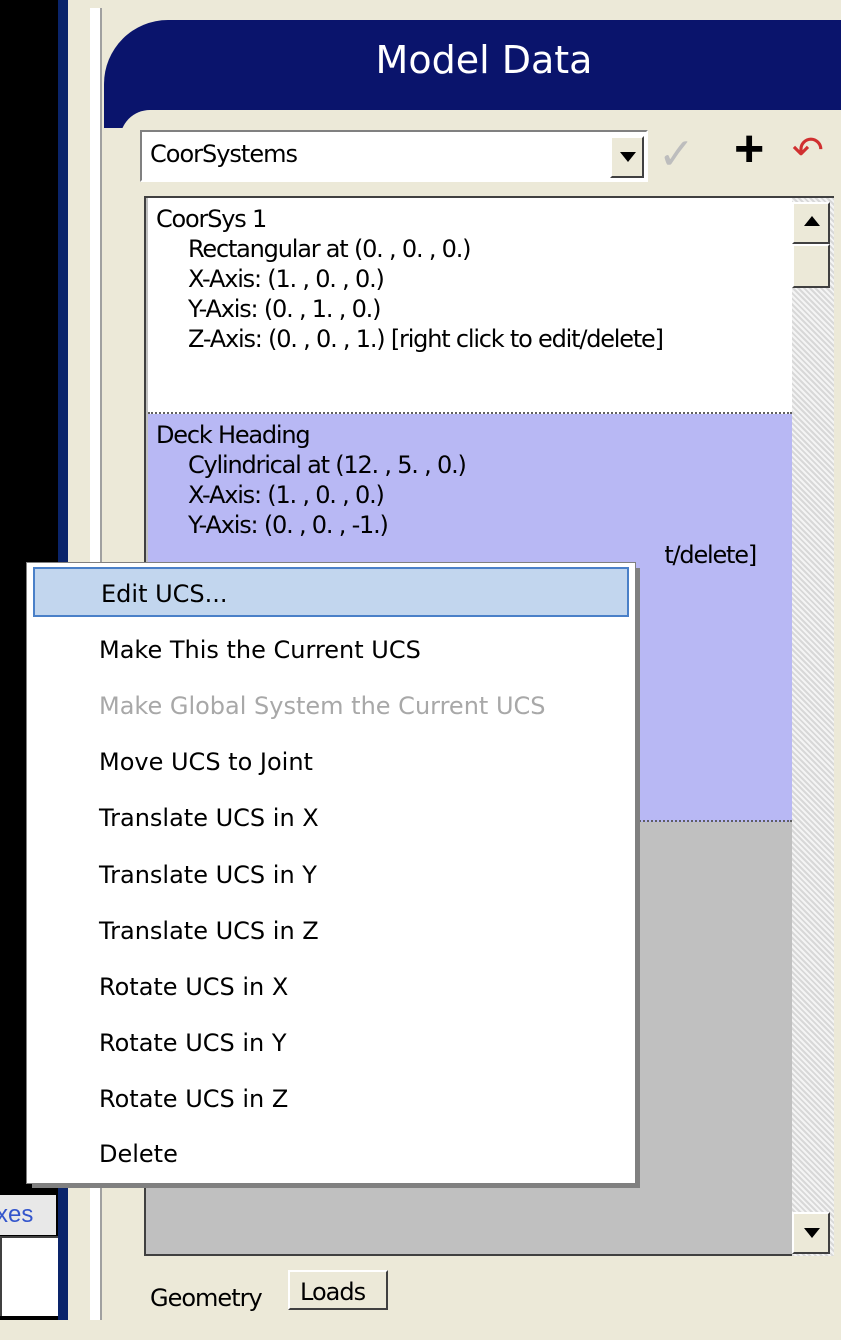 This screenshot has height=1340, width=841. I want to click on left-tab-label: xes, so click(28, 1215).